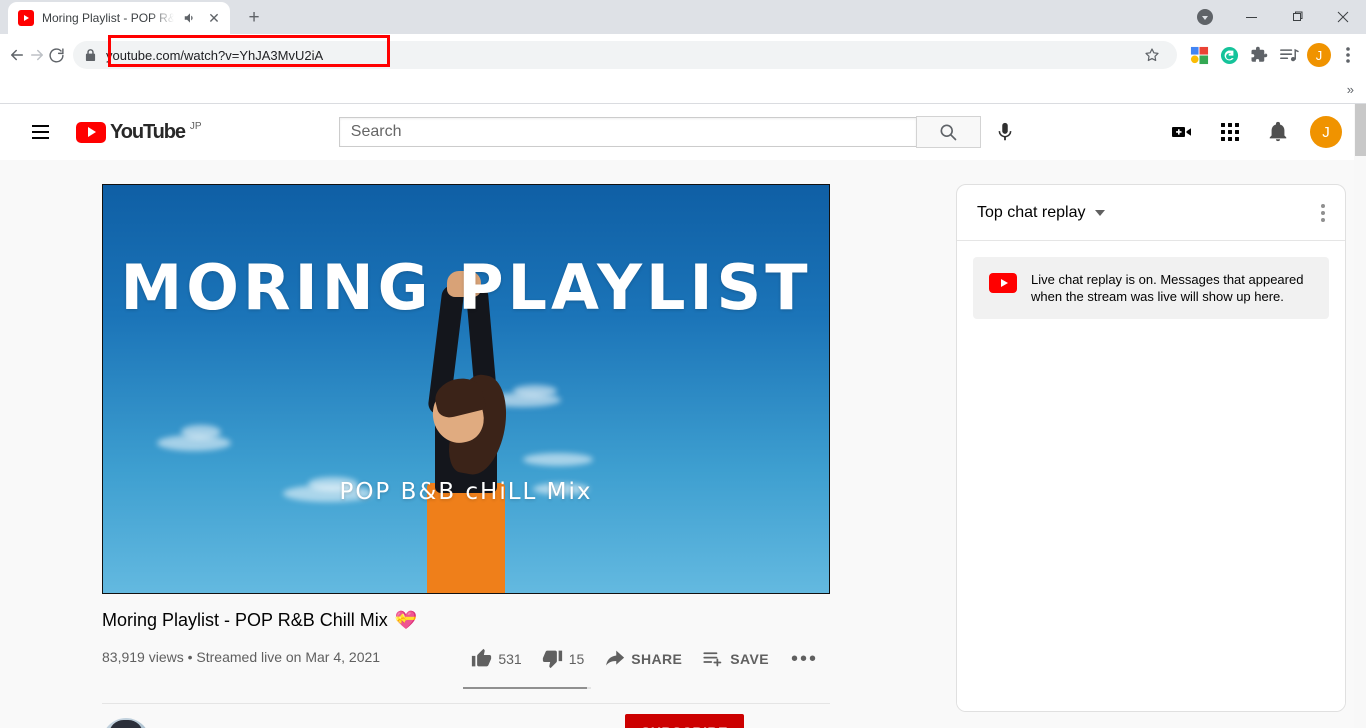 The image size is (1366, 728). I want to click on thumbs-up-icon, so click(482, 657).